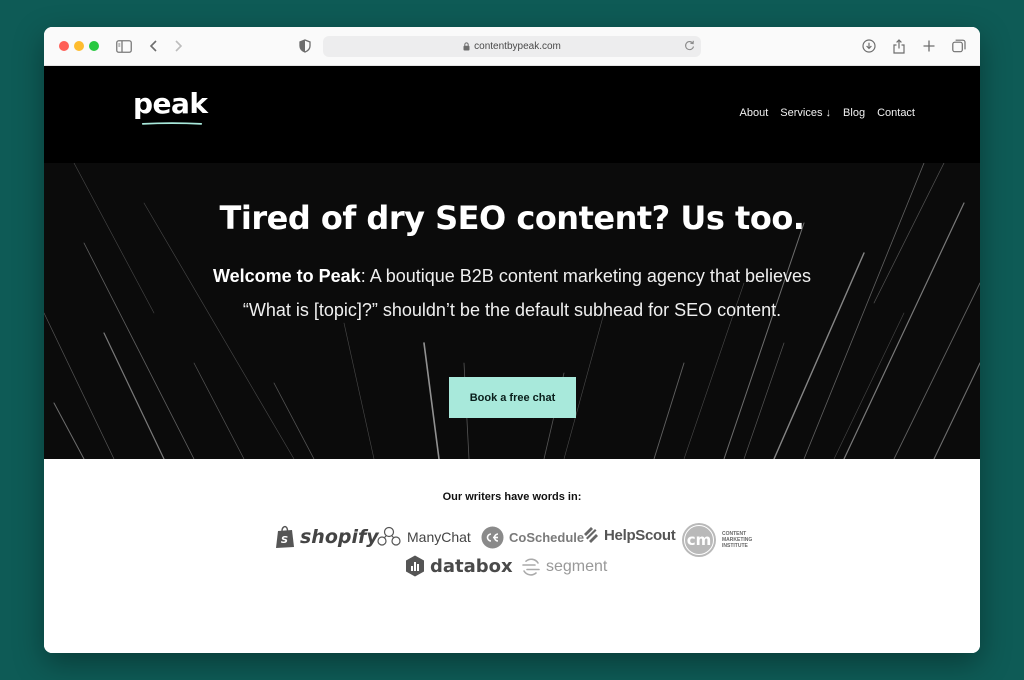 This screenshot has height=680, width=1024. I want to click on nav-blog: Blog, so click(854, 113).